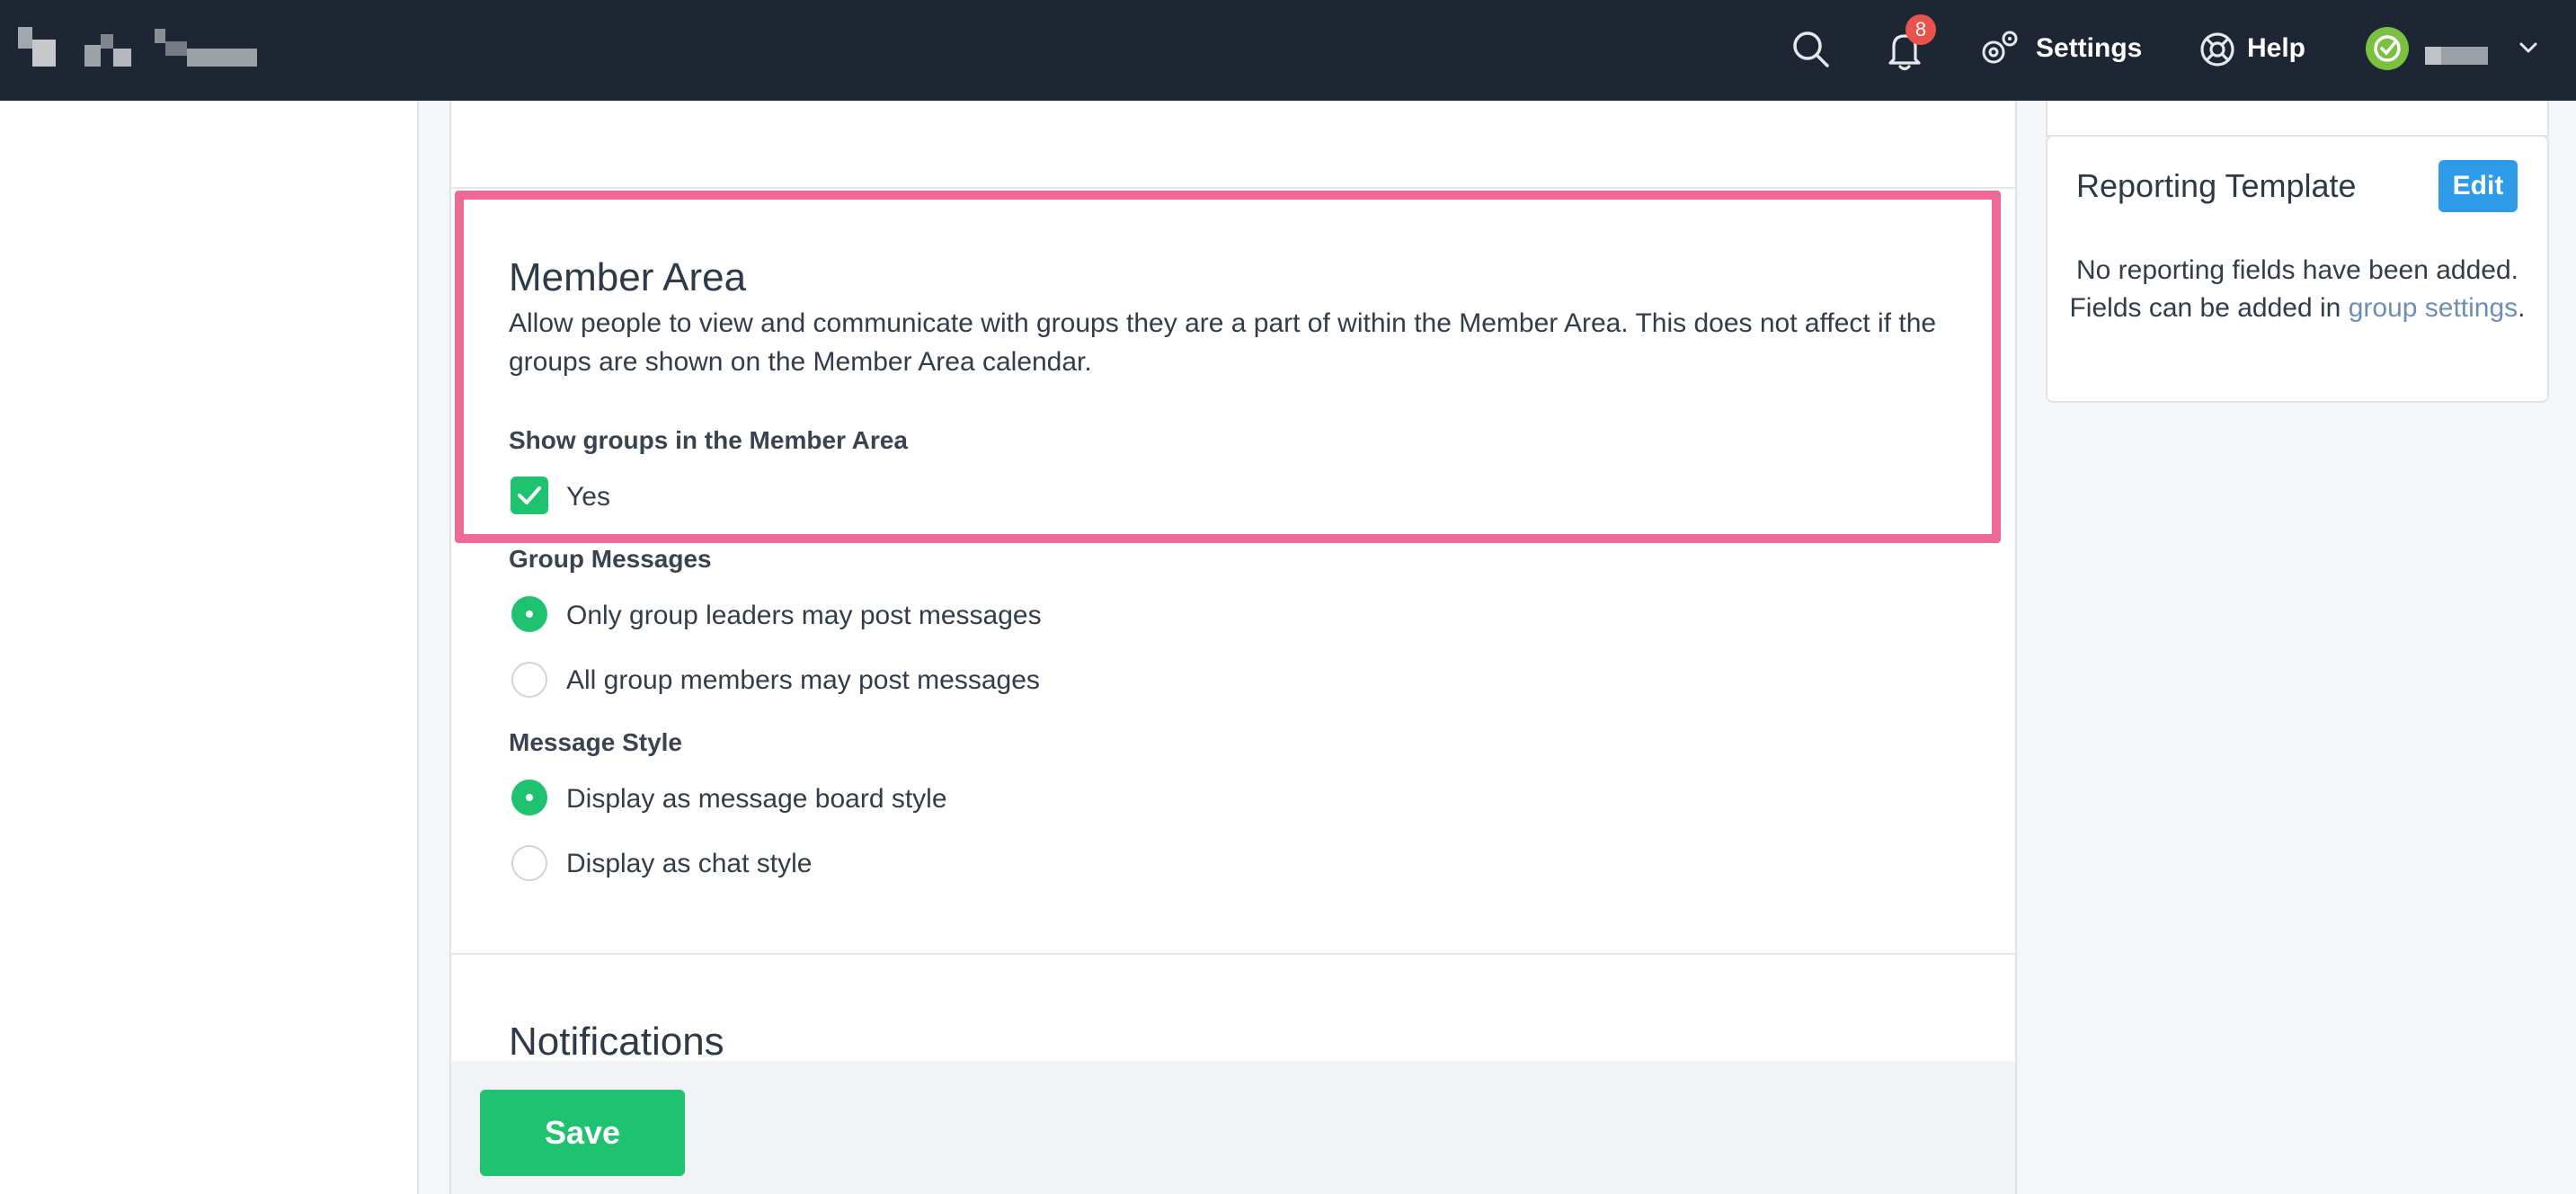 The image size is (2576, 1194). I want to click on previous-card-bottom, so click(2297, 119).